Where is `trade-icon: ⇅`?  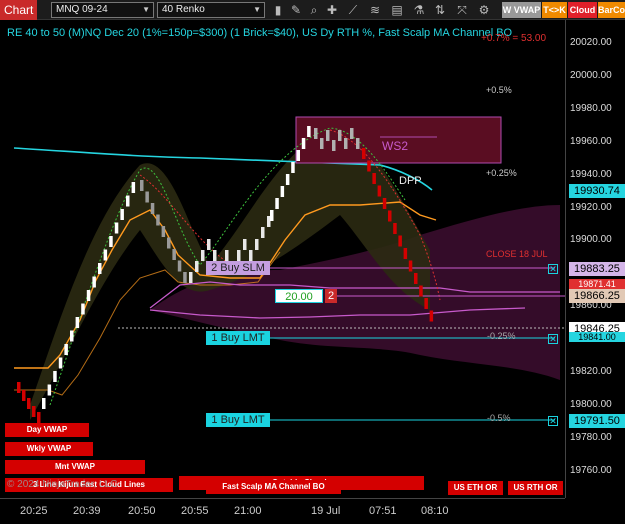 trade-icon: ⇅ is located at coordinates (440, 10).